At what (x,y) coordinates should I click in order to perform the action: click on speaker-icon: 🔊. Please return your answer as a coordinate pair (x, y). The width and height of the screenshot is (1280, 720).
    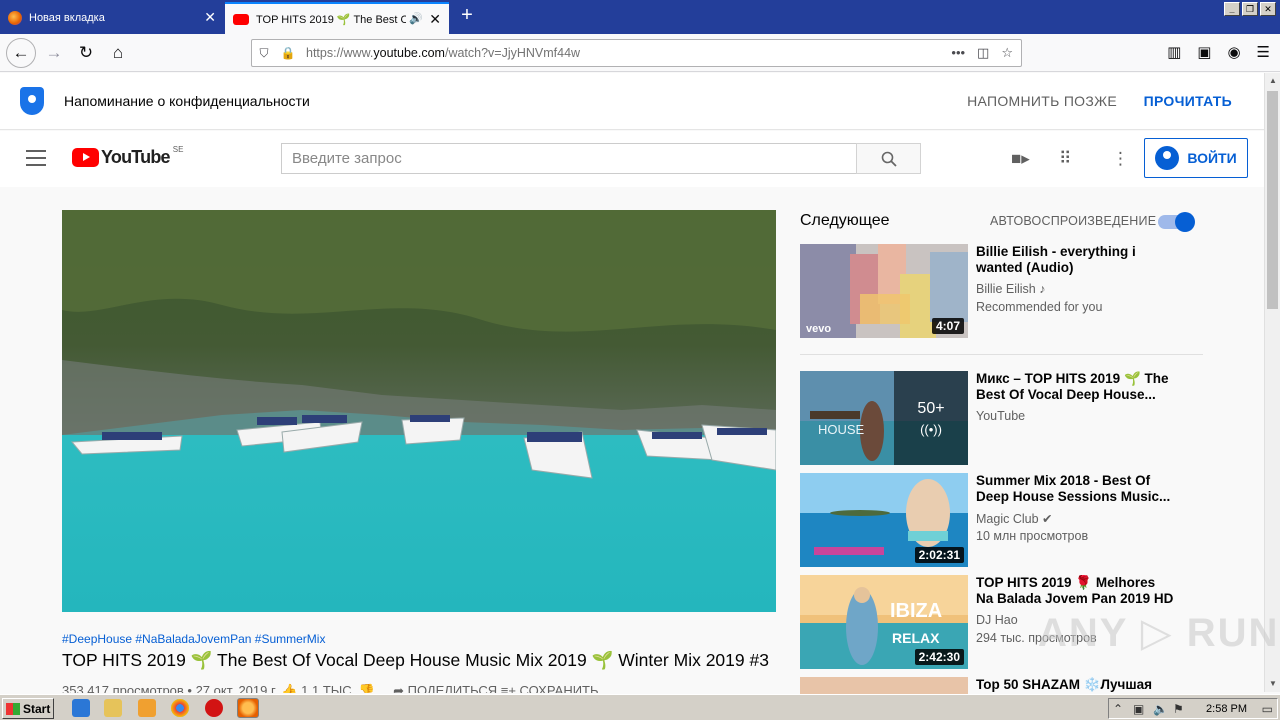
    Looking at the image, I should click on (416, 18).